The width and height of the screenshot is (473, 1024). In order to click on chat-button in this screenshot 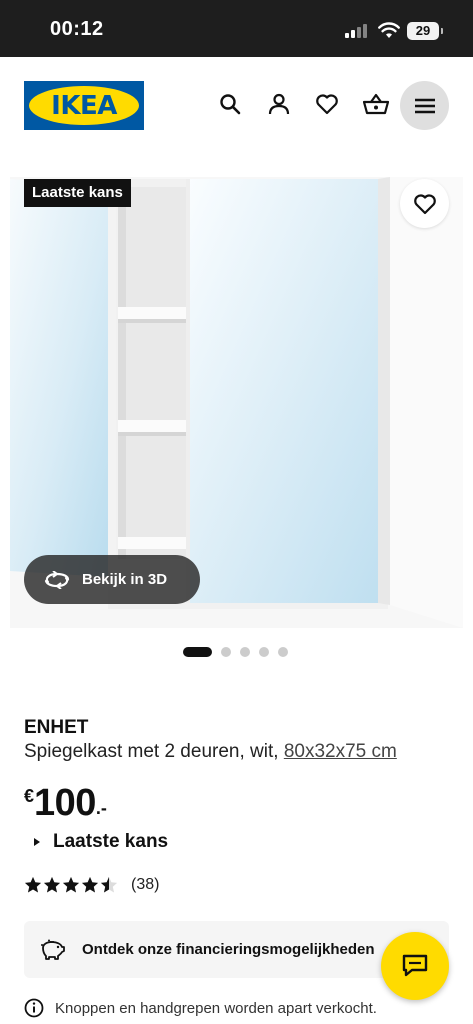, I will do `click(415, 966)`.